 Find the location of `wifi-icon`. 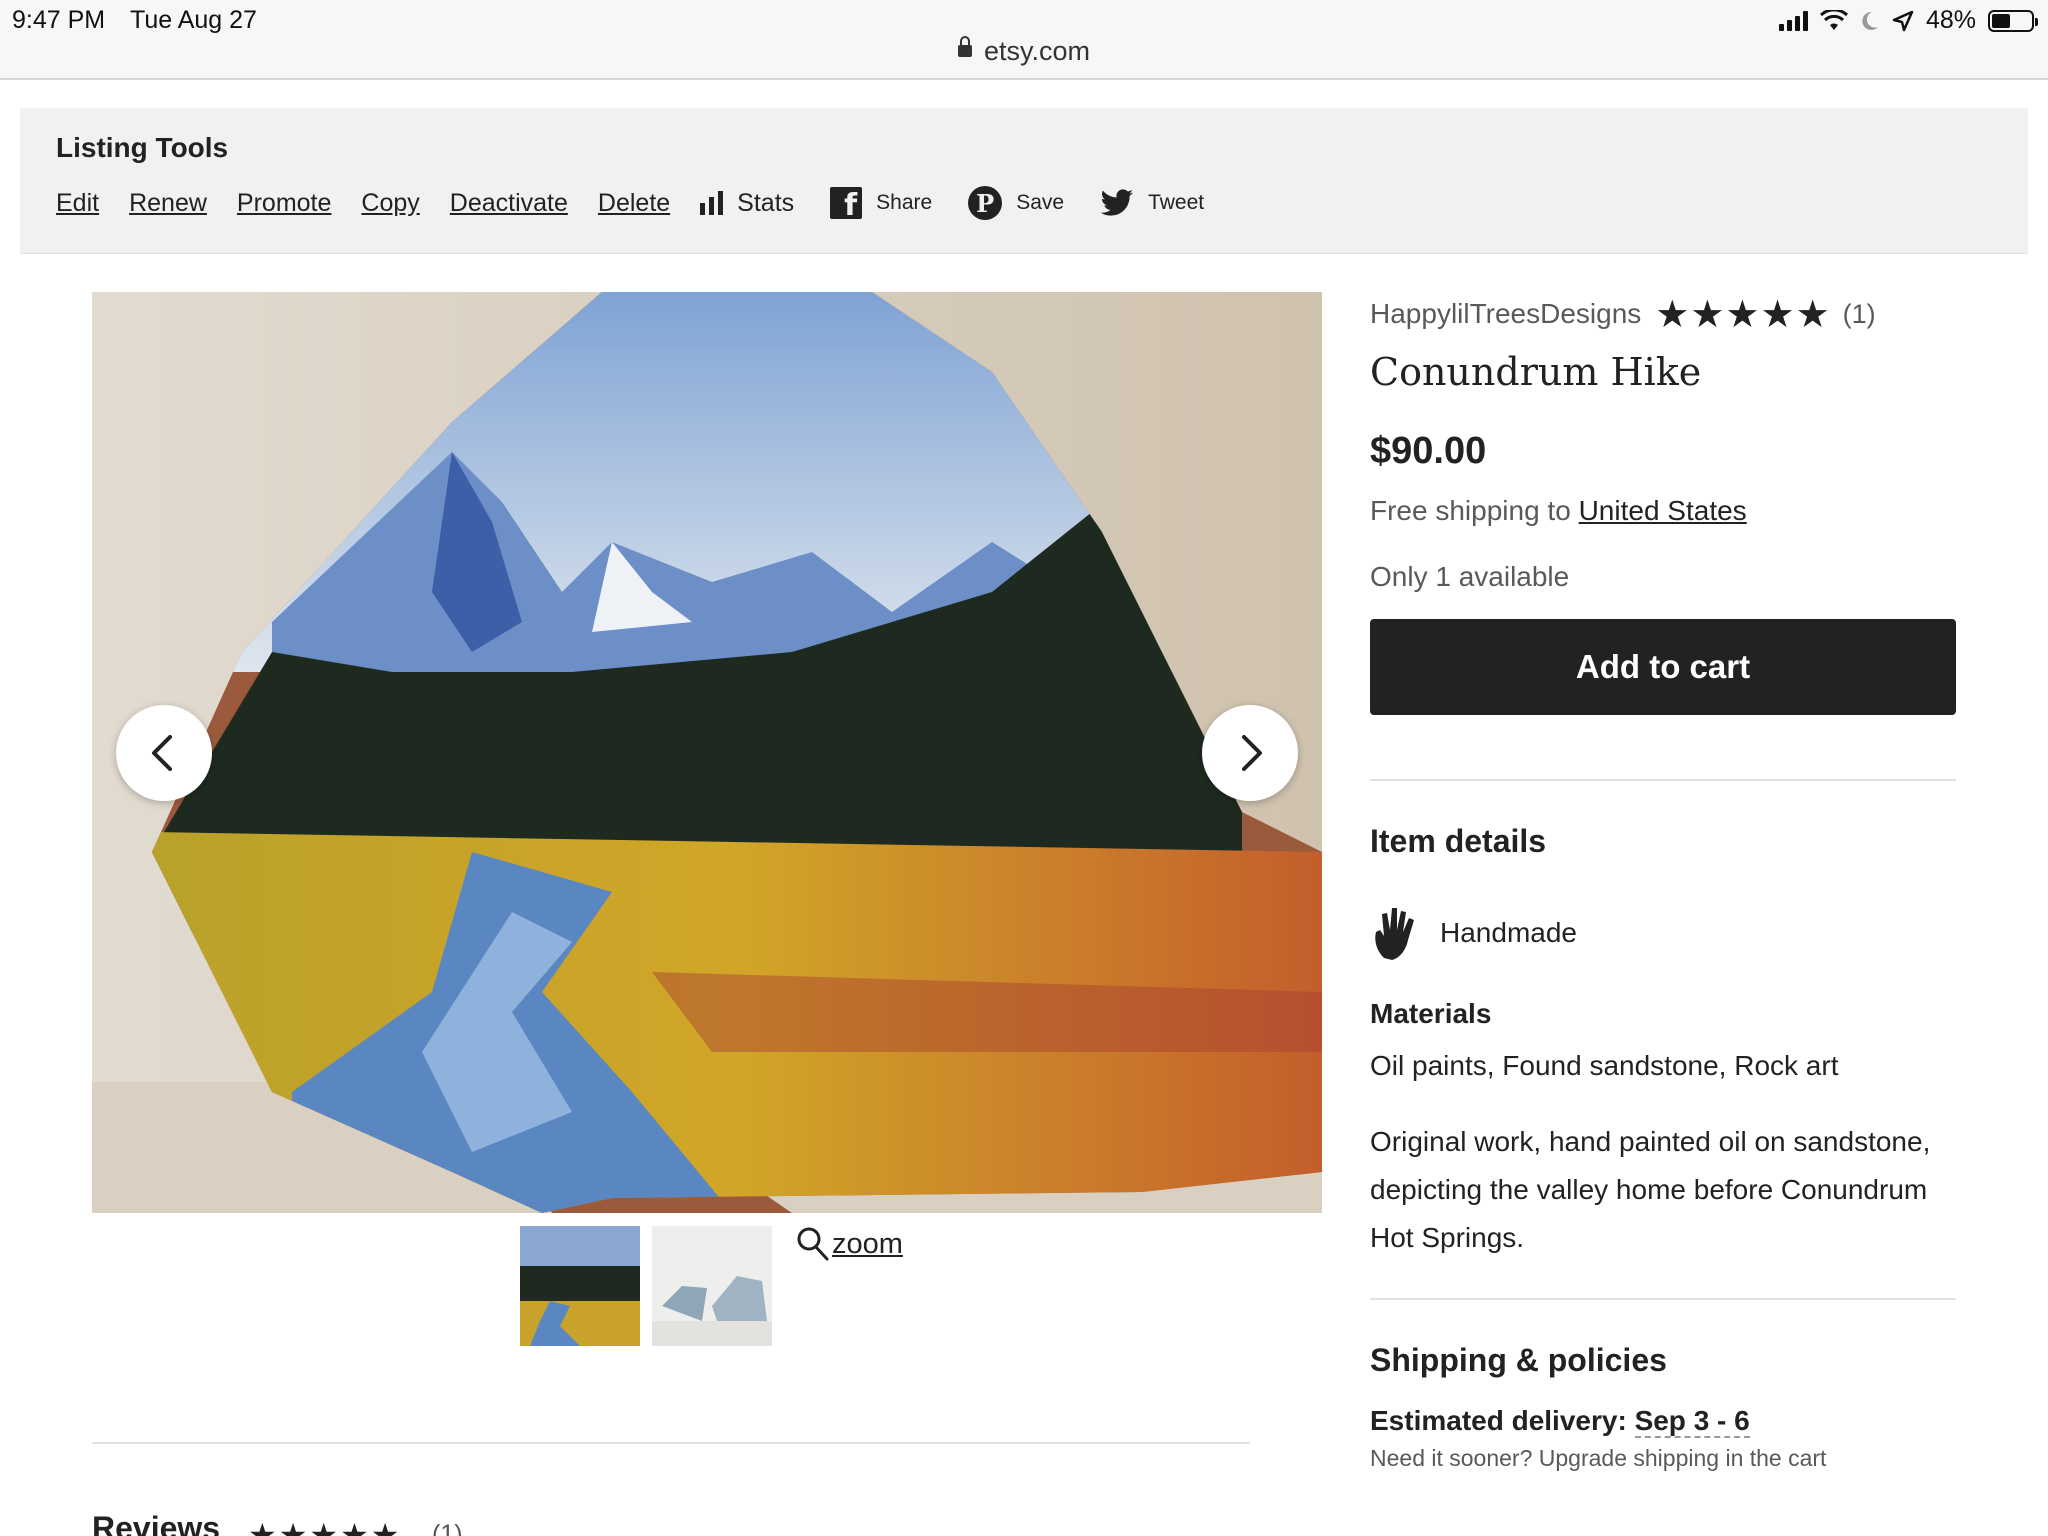

wifi-icon is located at coordinates (1833, 19).